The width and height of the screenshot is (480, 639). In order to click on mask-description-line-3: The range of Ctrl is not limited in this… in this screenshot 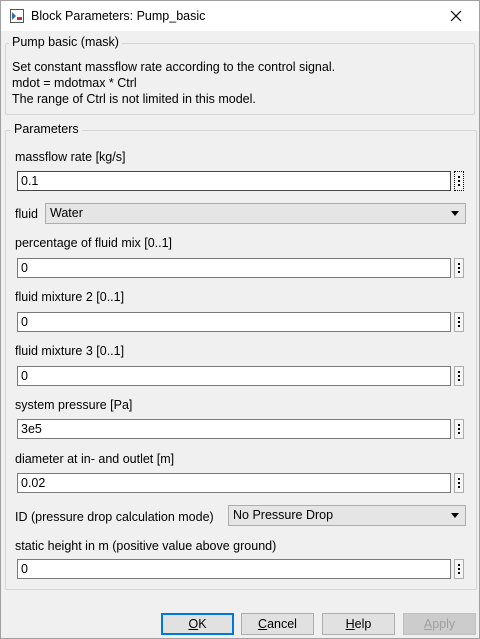, I will do `click(134, 99)`.